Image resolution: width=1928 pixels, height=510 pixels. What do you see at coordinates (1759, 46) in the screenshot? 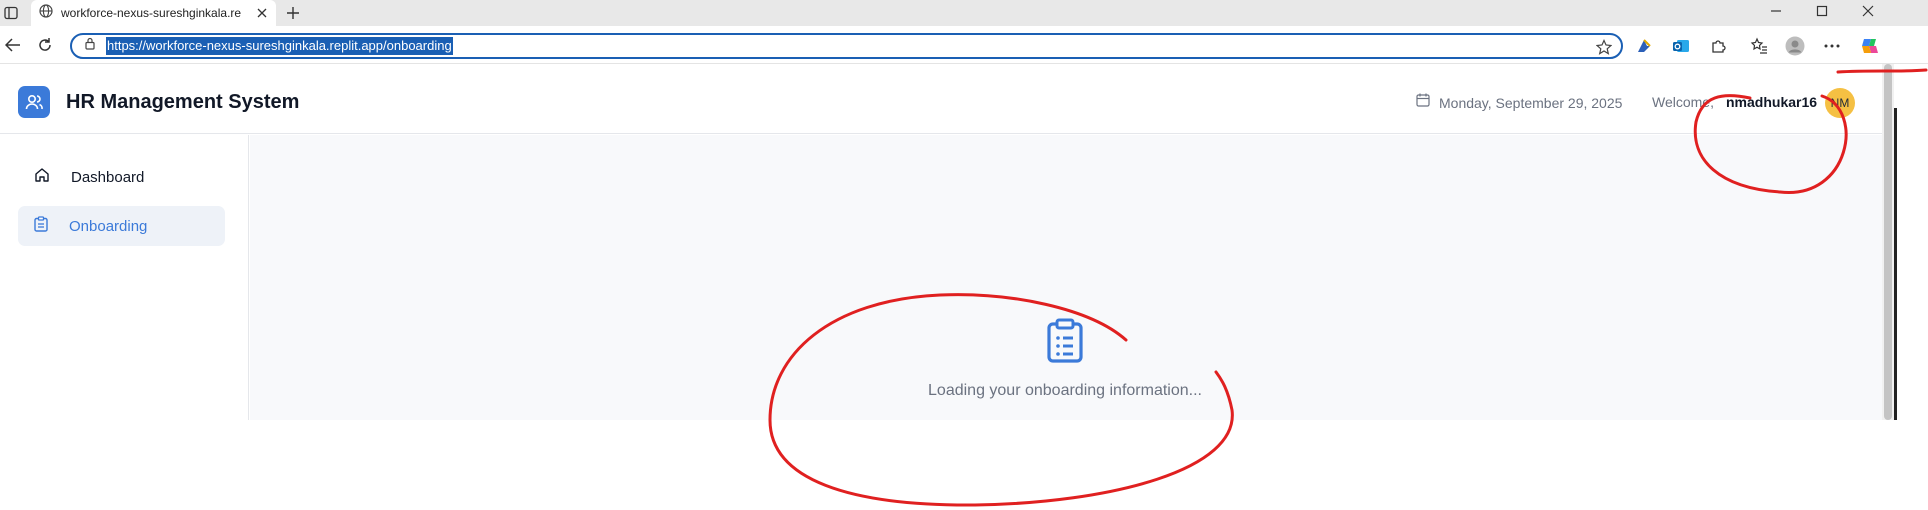
I see `favorites-icon` at bounding box center [1759, 46].